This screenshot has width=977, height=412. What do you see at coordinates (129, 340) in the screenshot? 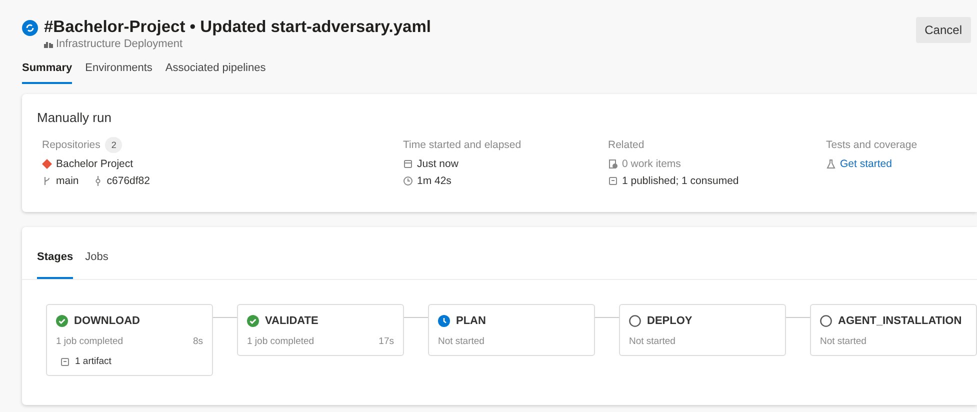
I see `stage-card: DOWNLOAD 1 job completed 8s 1 artifact` at bounding box center [129, 340].